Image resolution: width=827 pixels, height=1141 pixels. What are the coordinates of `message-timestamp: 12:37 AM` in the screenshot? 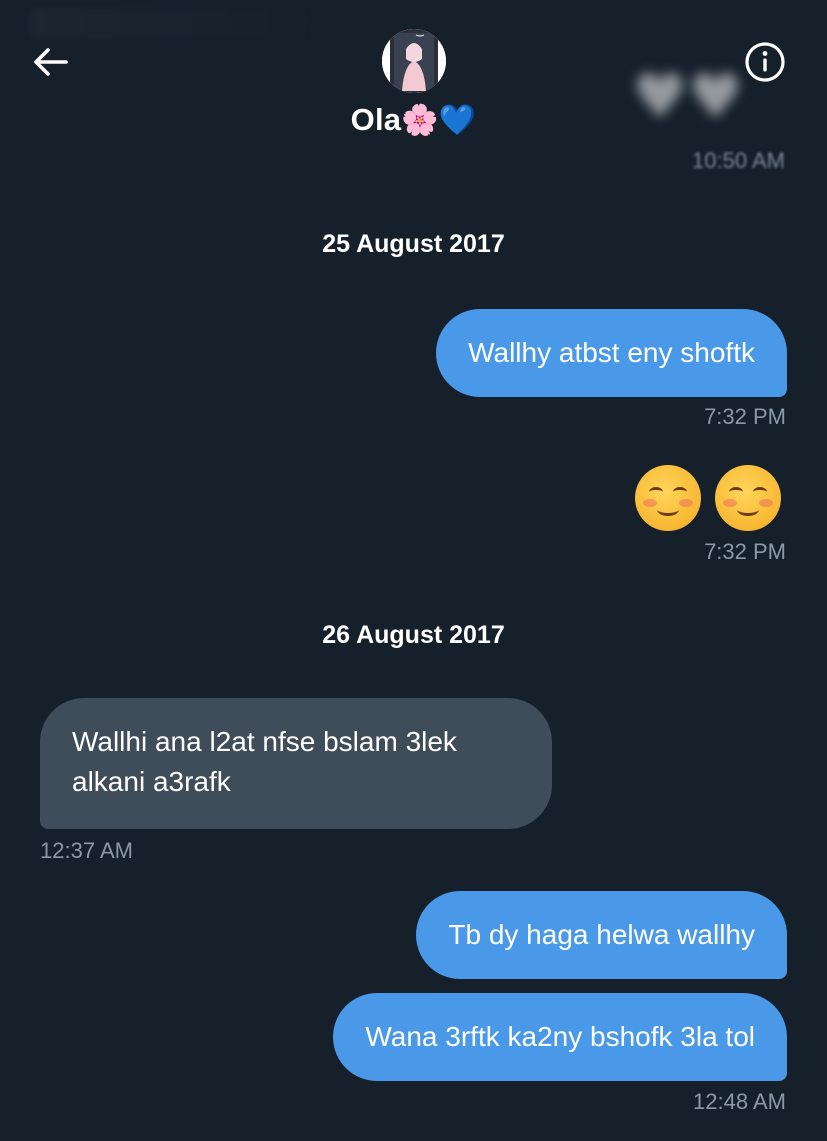 It's located at (86, 850).